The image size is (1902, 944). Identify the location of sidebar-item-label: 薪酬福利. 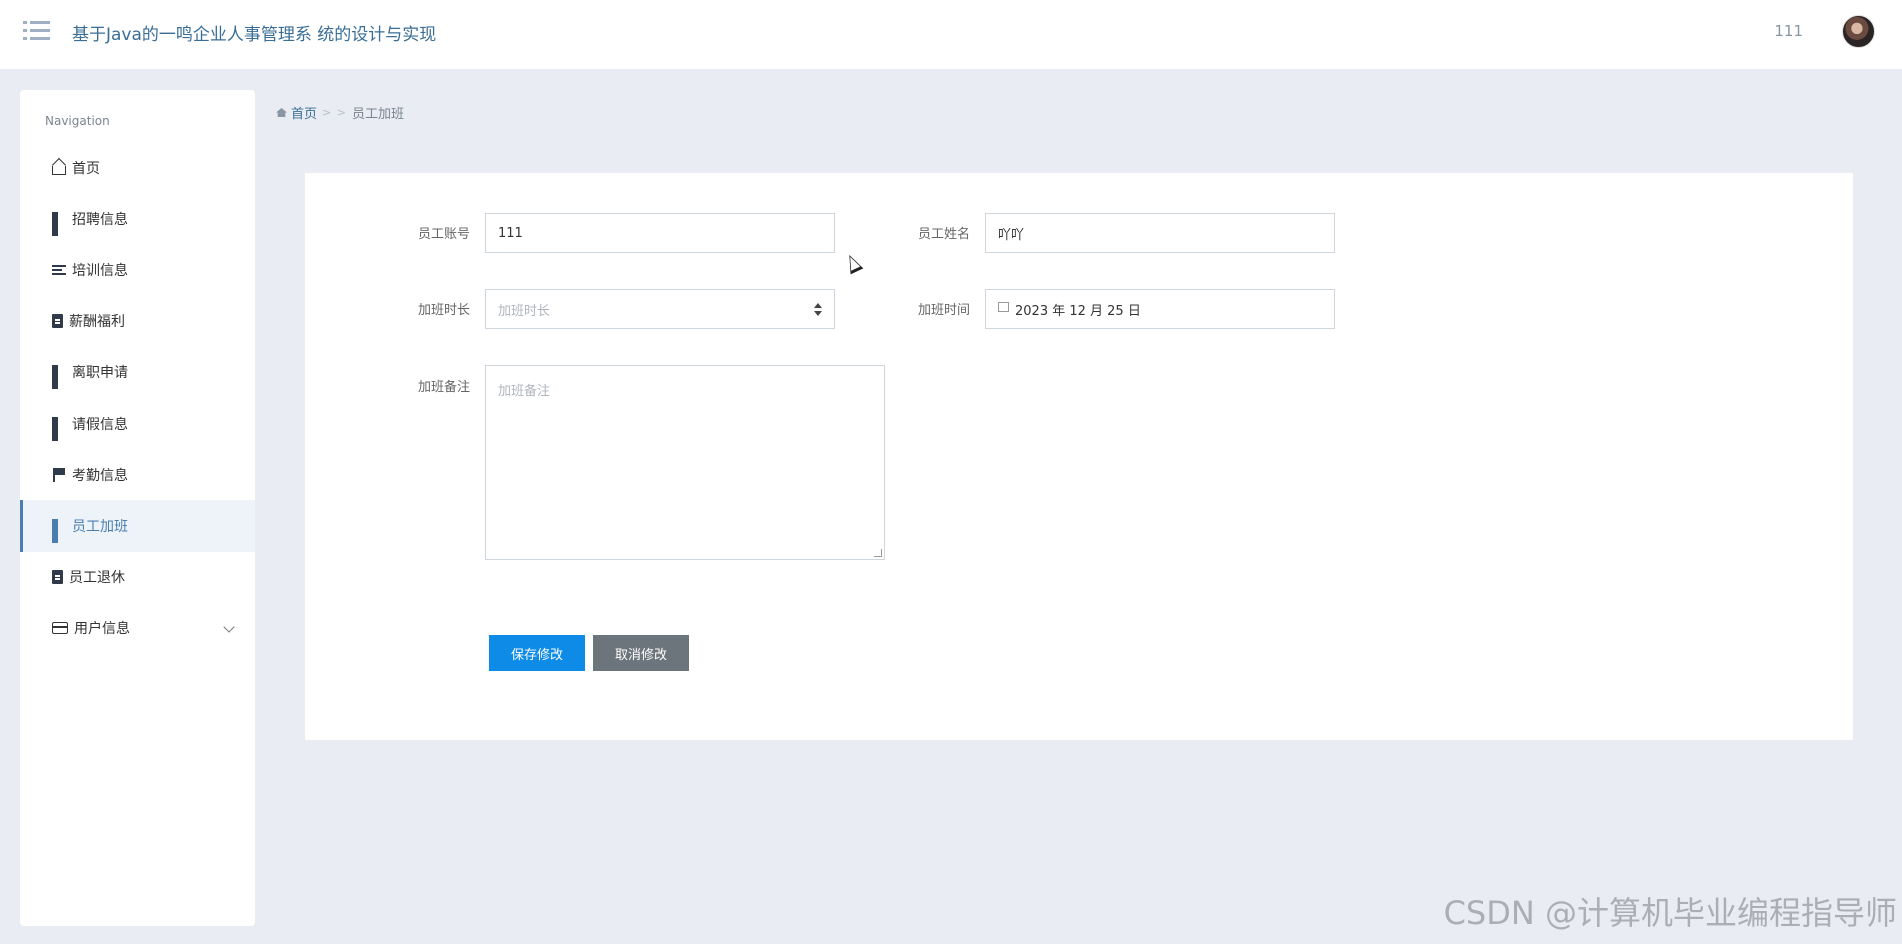
(97, 322).